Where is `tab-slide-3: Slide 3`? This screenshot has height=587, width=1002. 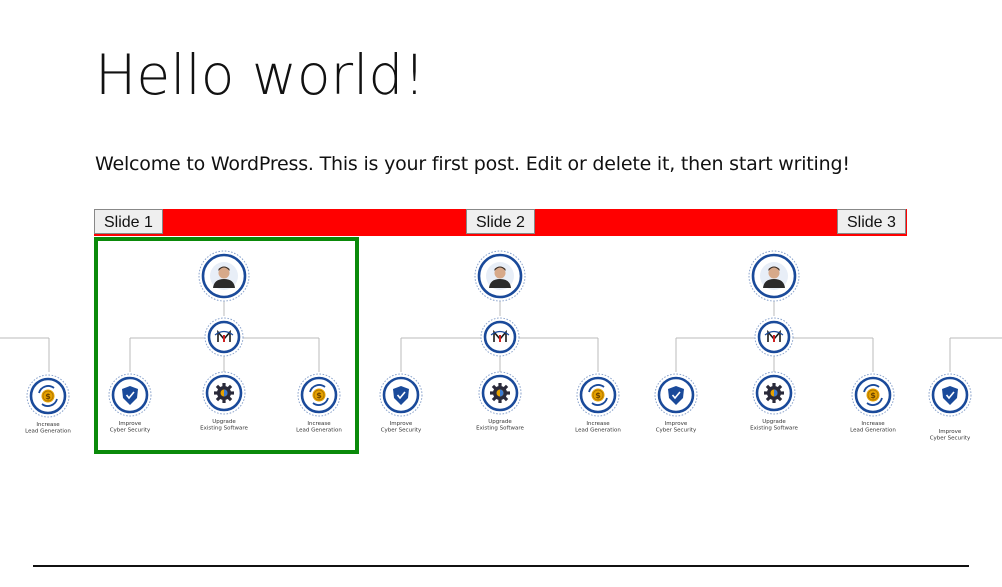 tab-slide-3: Slide 3 is located at coordinates (871, 221).